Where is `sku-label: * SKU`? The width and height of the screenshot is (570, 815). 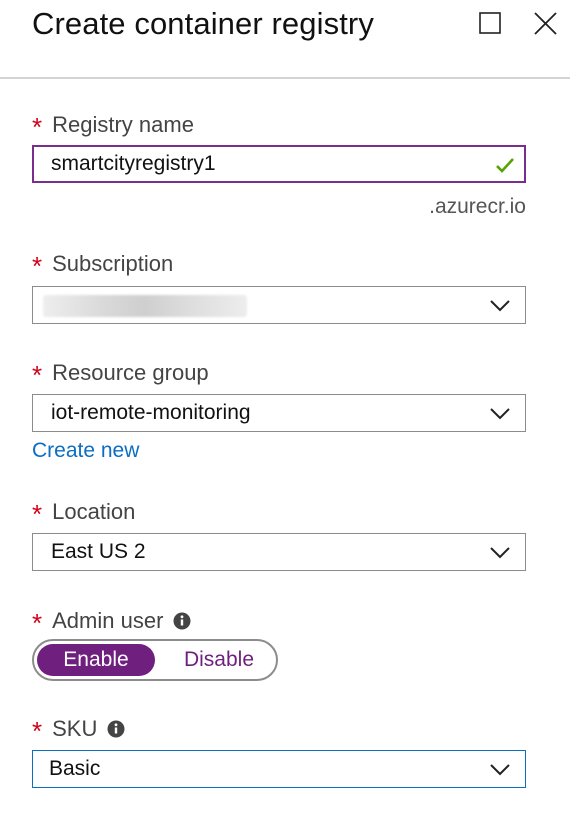 sku-label: * SKU is located at coordinates (78, 729).